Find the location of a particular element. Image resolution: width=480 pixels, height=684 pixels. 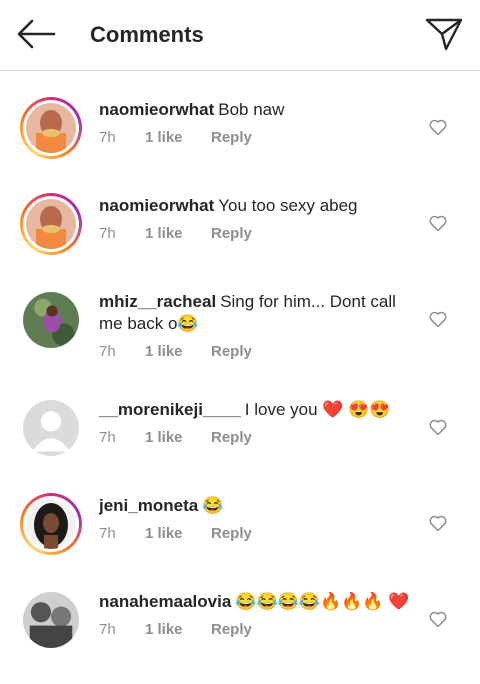

comment-item: jeni_moneta 😂 7h 1 like Reply is located at coordinates (240, 524).